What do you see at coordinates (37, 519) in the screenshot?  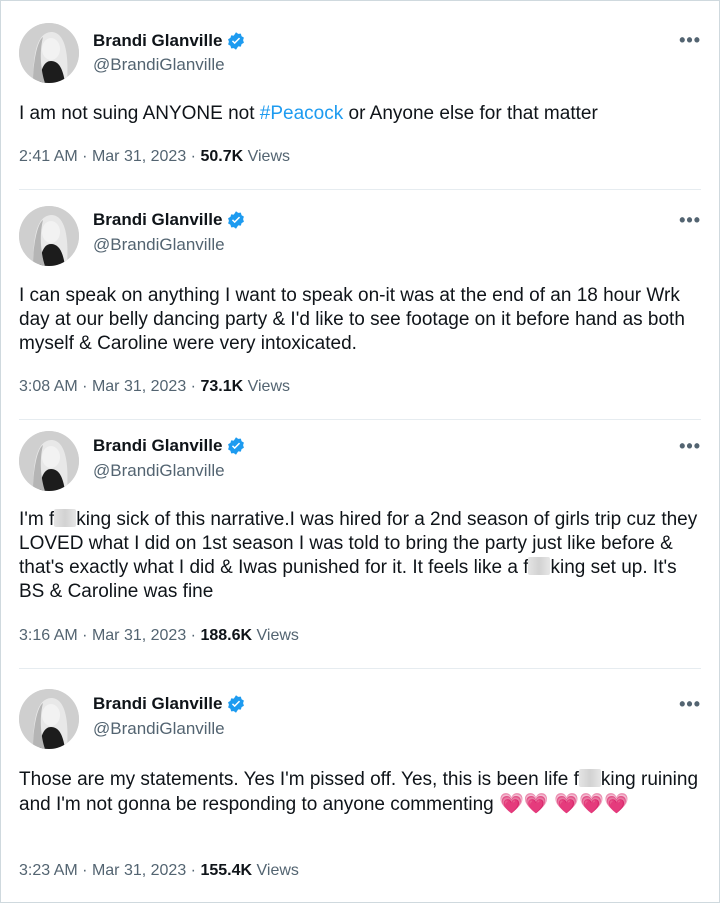 I see `tweet-text-part: I'm f` at bounding box center [37, 519].